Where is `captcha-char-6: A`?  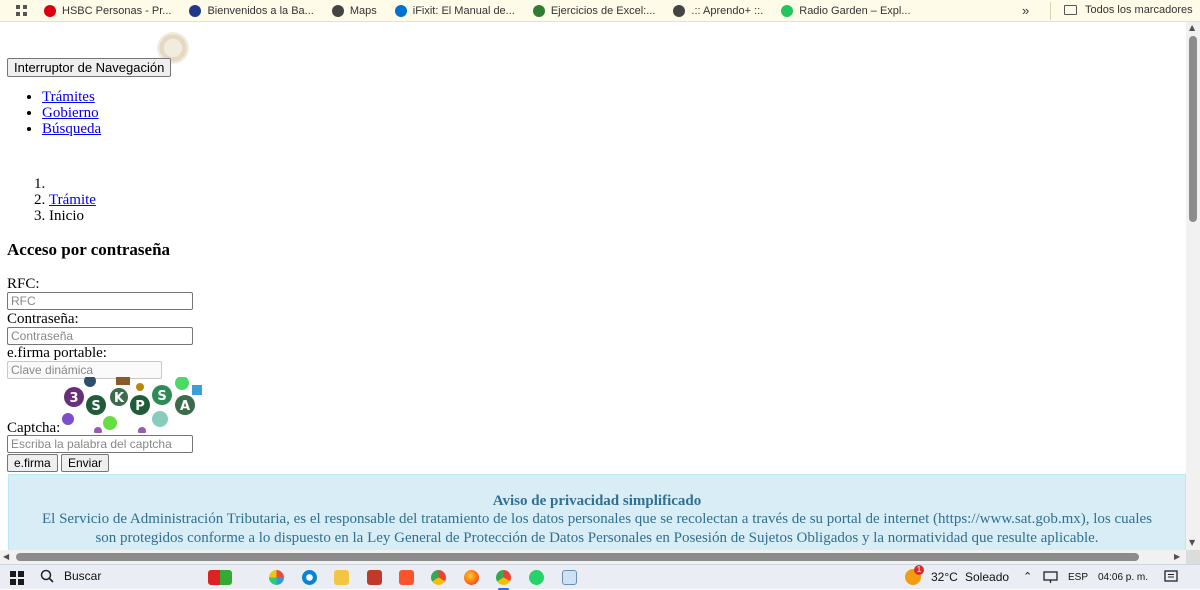
captcha-char-6: A is located at coordinates (185, 406).